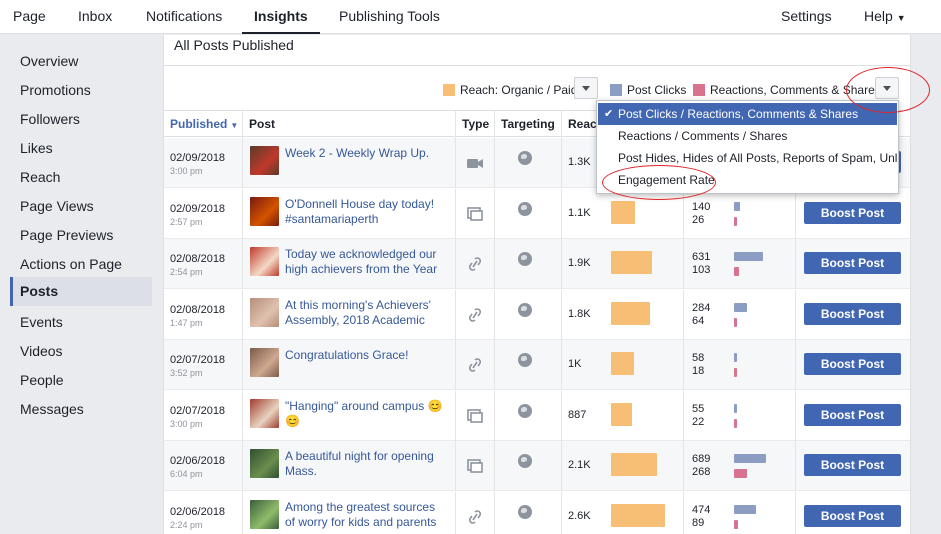  I want to click on reach-value: 2.1K, so click(579, 465).